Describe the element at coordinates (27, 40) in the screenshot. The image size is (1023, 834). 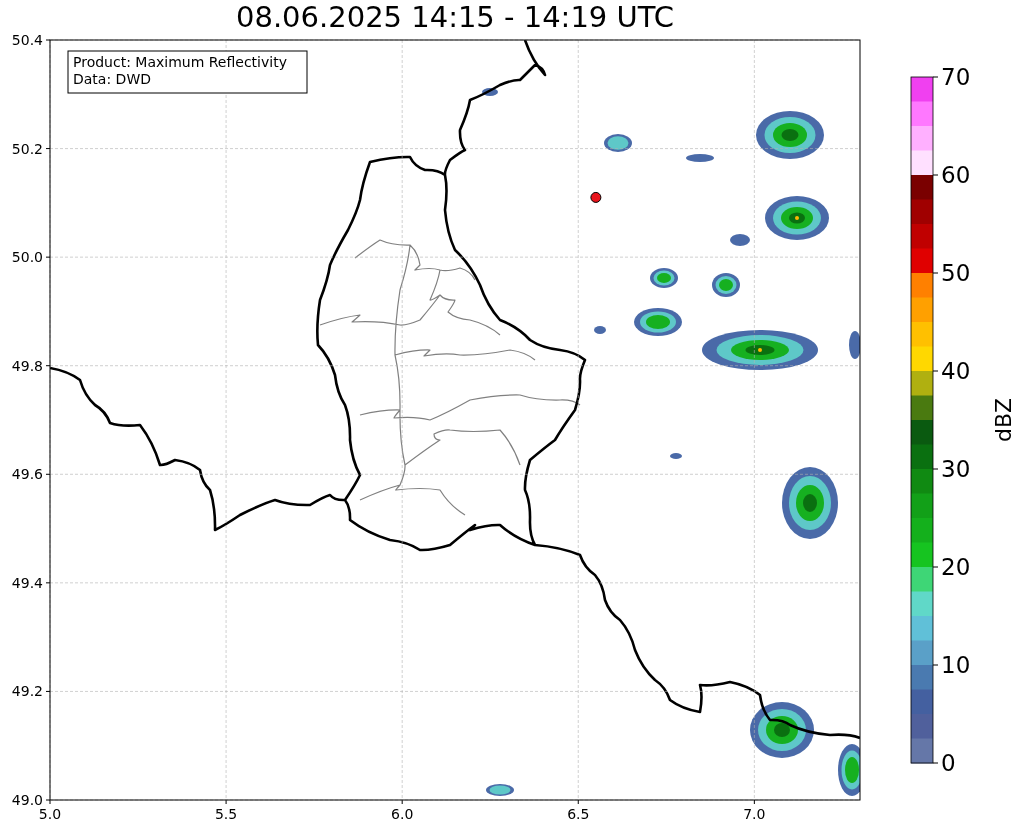
I see `y-tick-label: 50.4` at that location.